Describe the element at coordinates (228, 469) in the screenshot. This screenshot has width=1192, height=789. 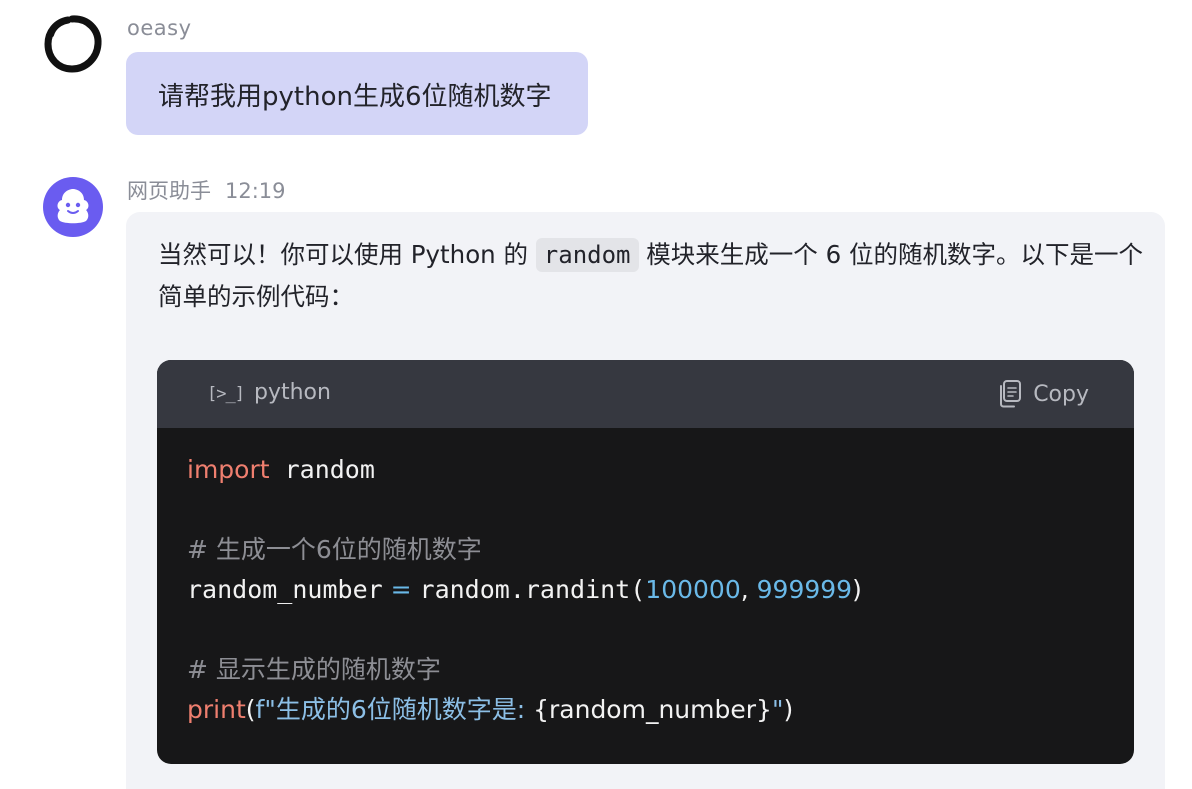
I see `code-token-keyword: import` at that location.